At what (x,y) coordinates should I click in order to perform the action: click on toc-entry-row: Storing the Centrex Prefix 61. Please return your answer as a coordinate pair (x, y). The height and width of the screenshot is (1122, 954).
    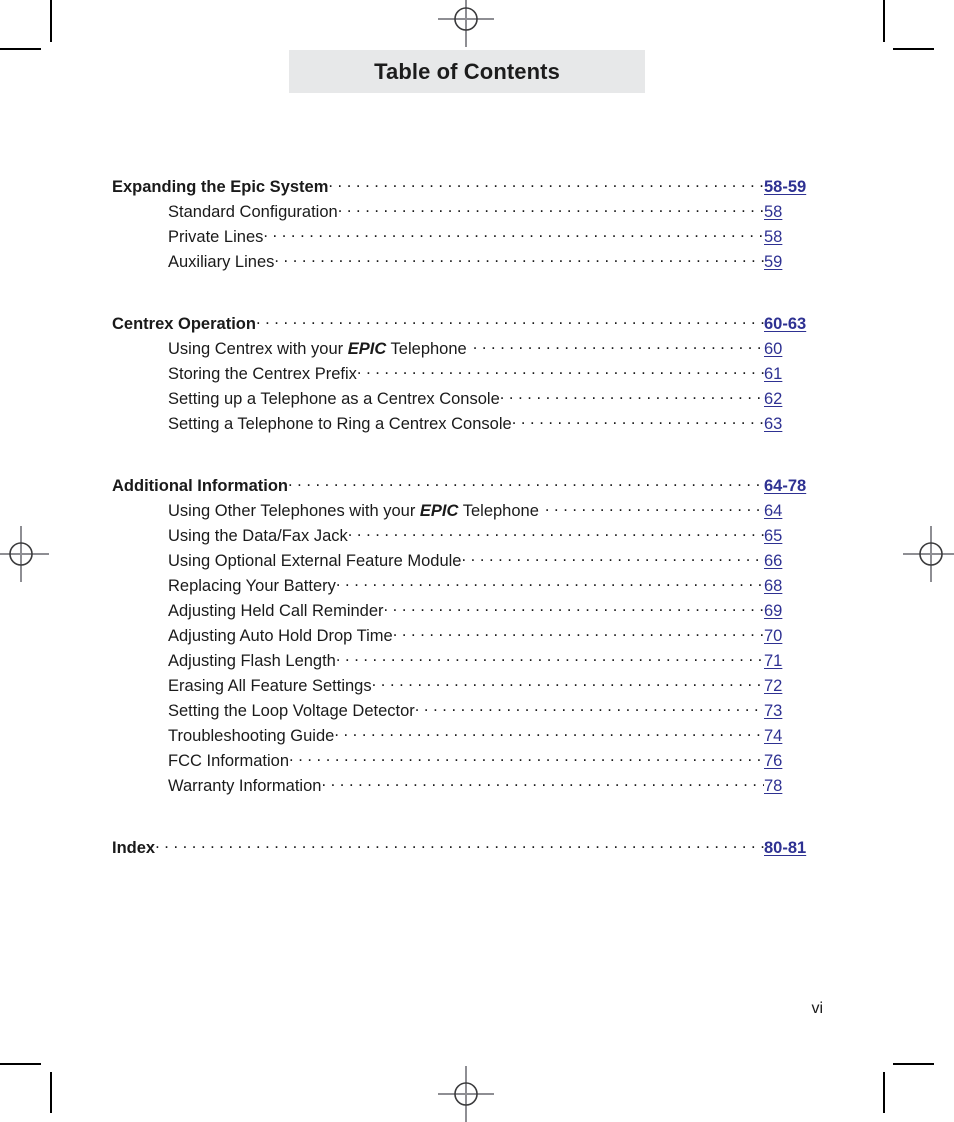
    Looking at the image, I should click on (467, 375).